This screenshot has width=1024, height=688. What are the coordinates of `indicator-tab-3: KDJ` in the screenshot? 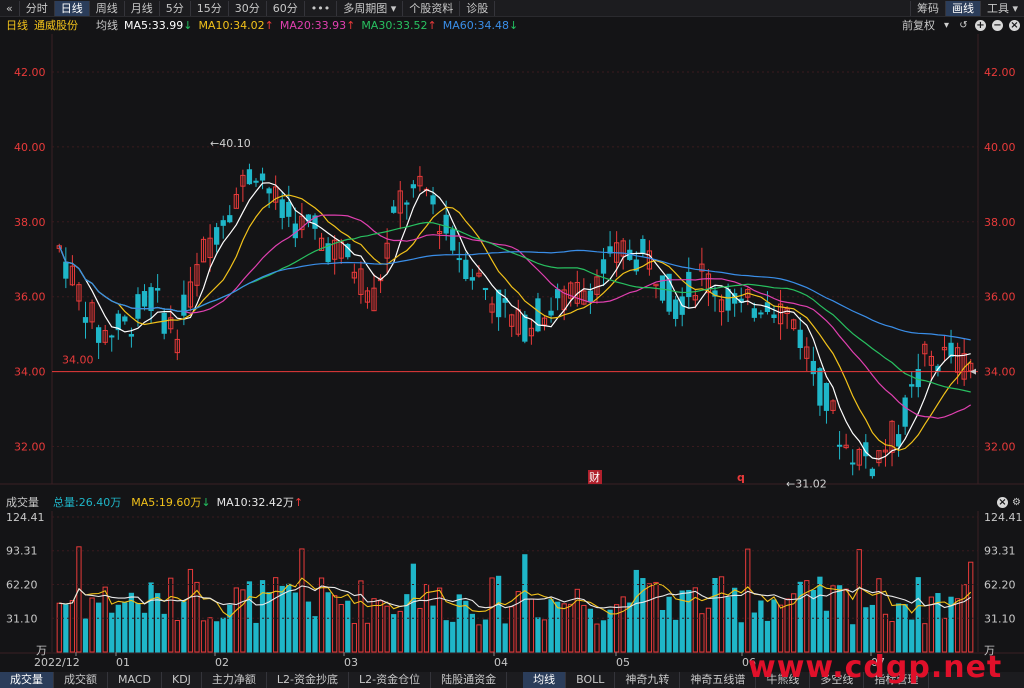 It's located at (182, 680).